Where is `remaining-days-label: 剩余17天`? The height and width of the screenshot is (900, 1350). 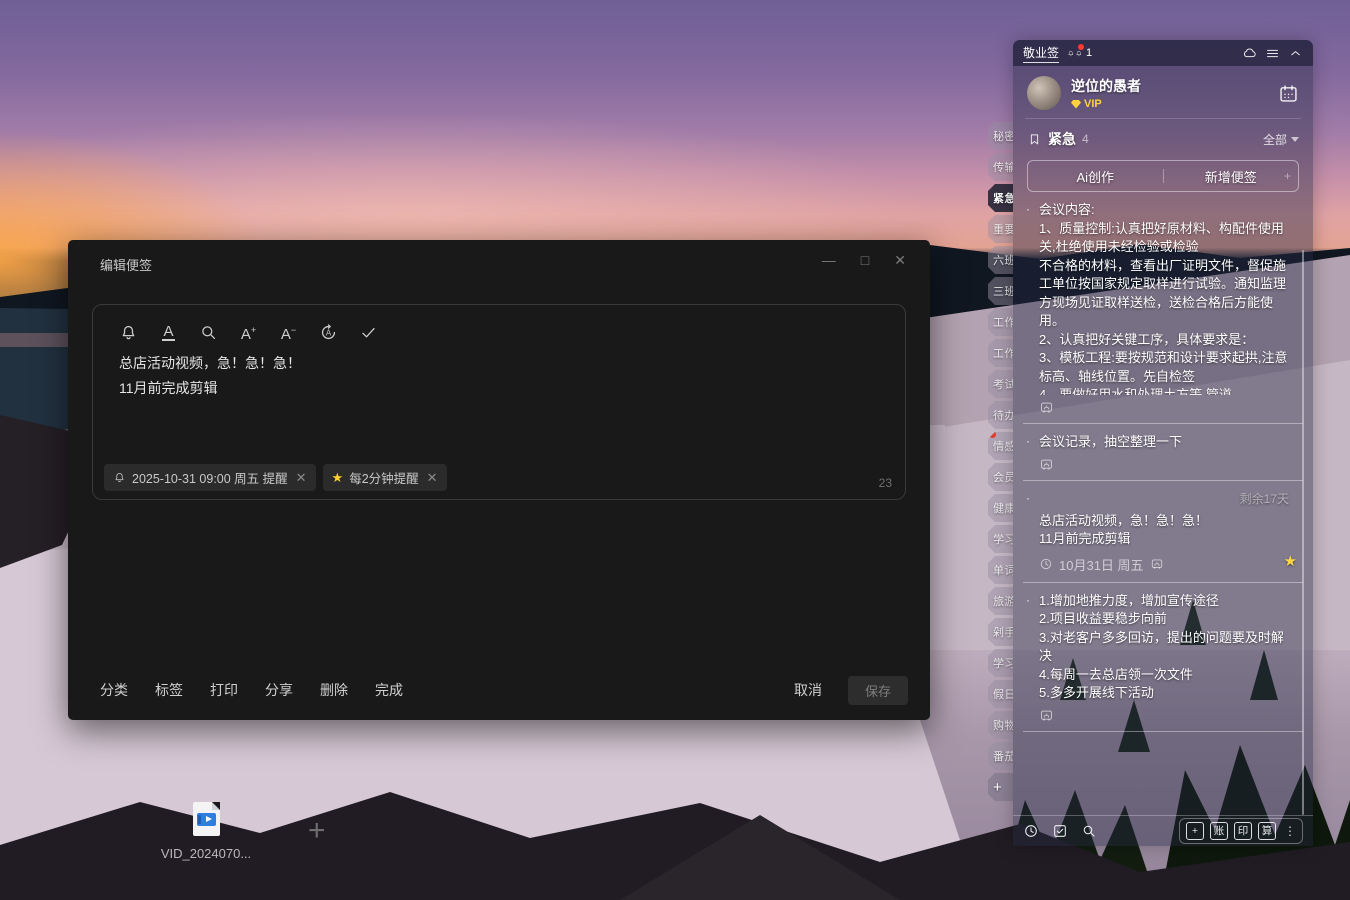
remaining-days-label: 剩余17天 is located at coordinates (1264, 498).